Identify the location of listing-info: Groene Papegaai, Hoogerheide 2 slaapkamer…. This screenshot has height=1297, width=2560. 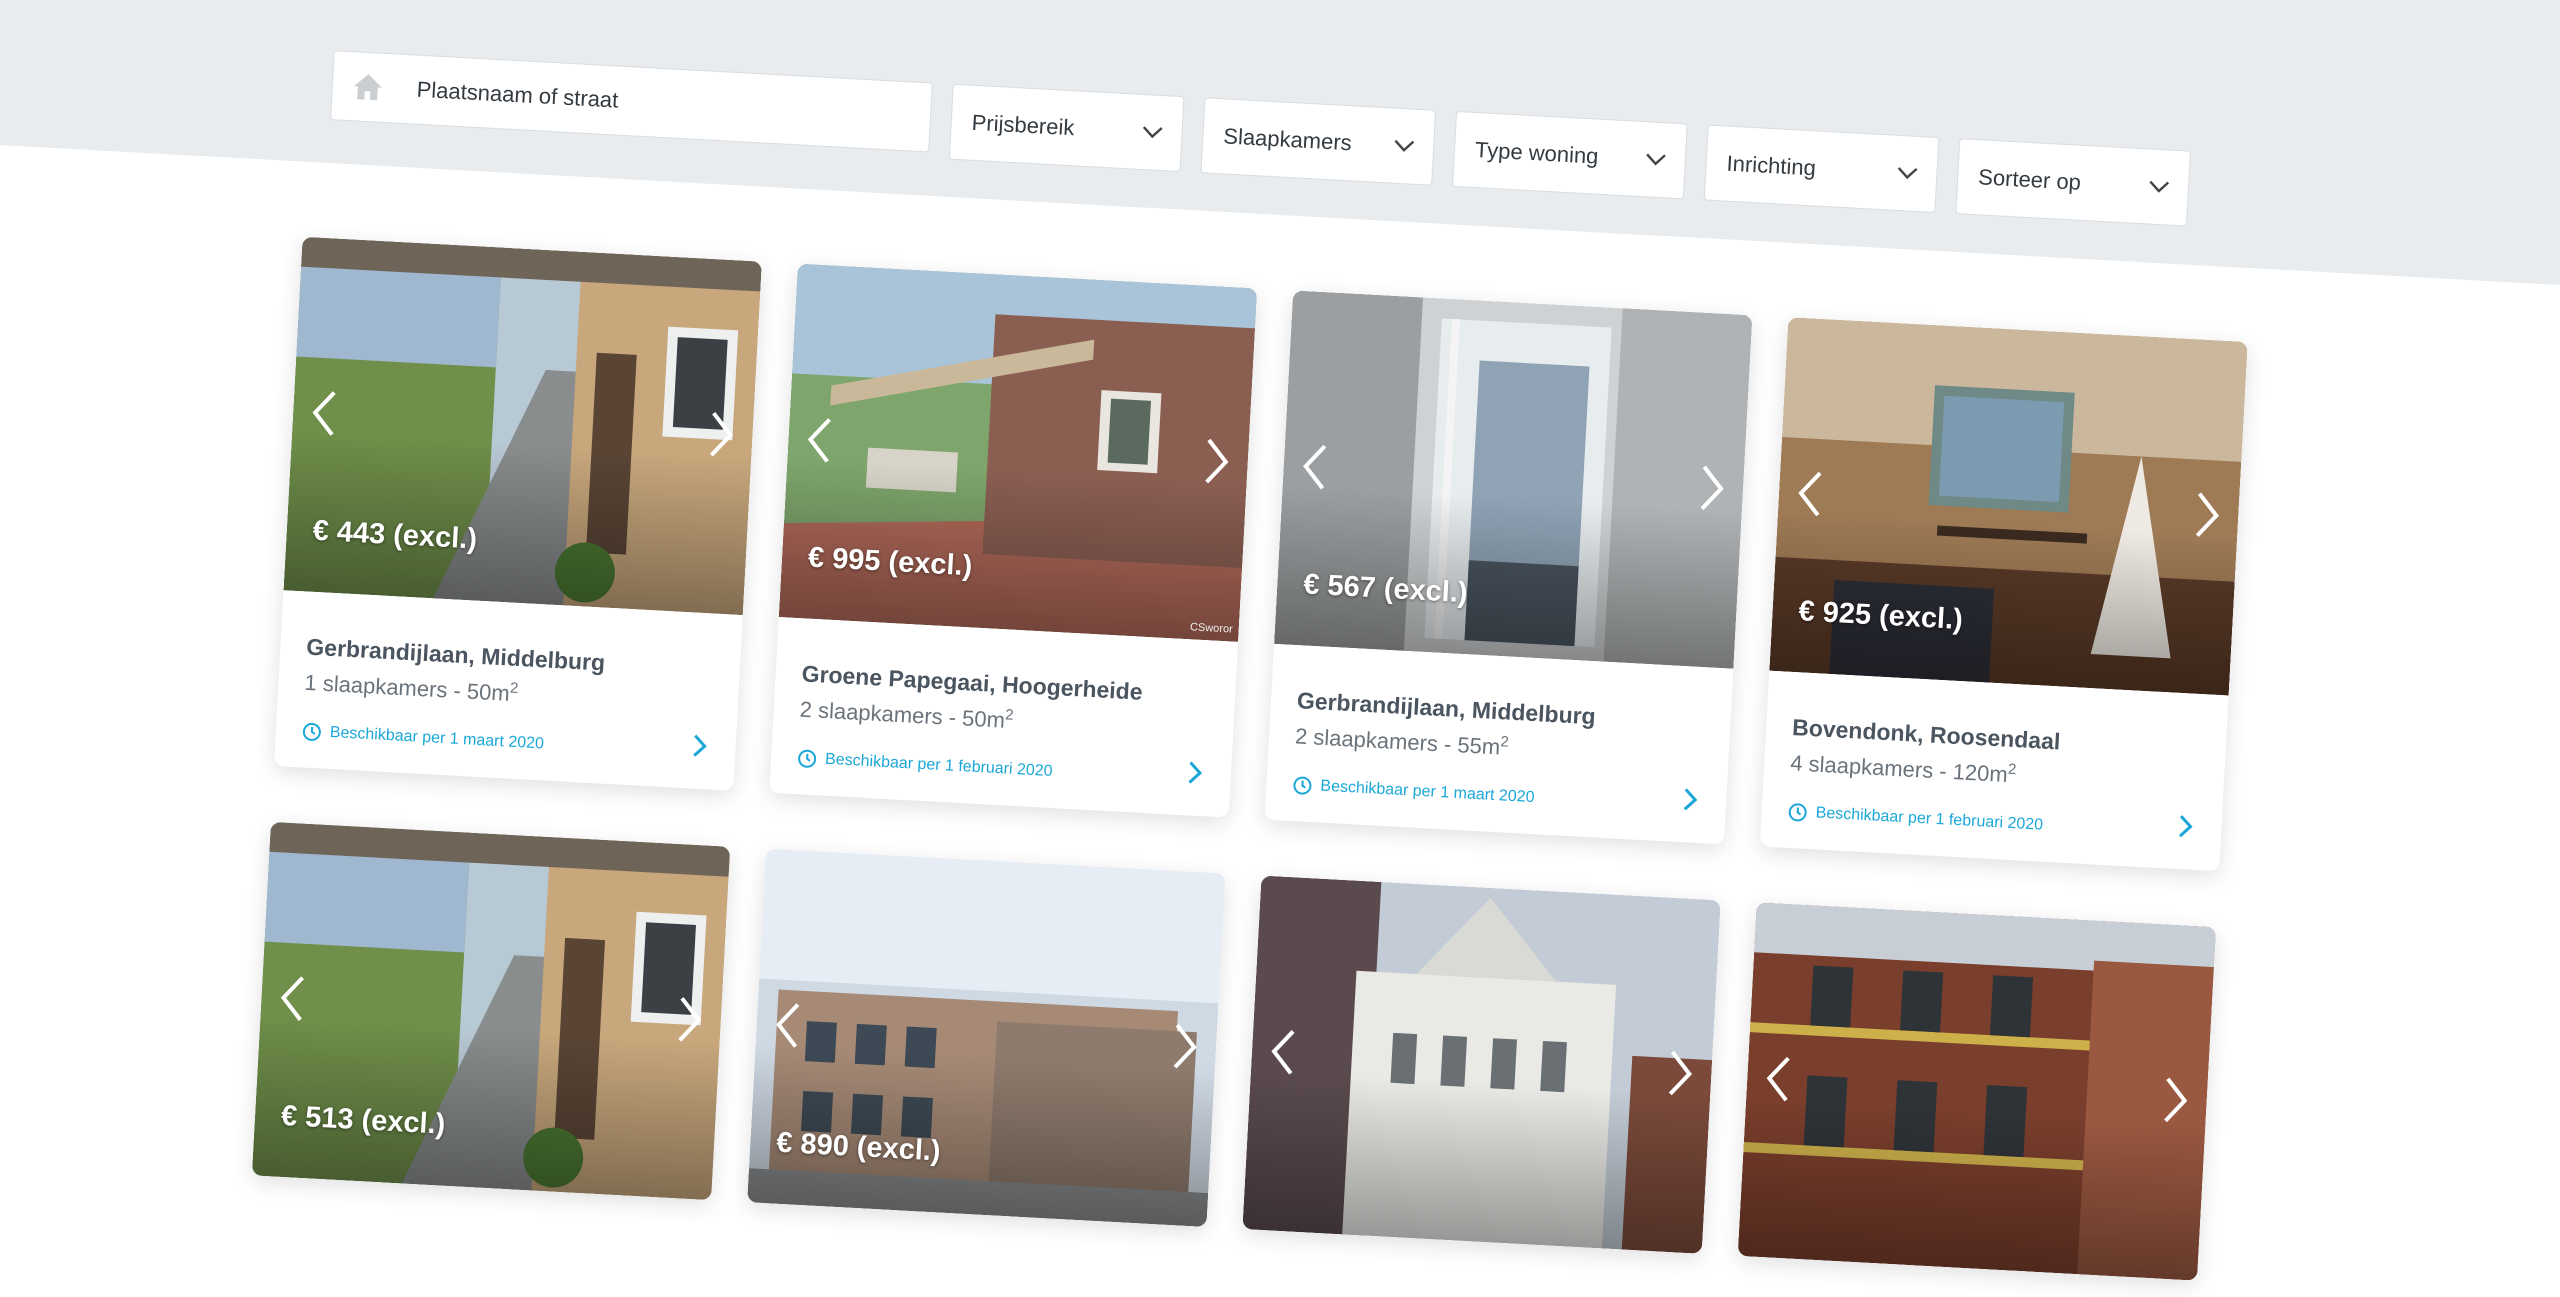
(1003, 717).